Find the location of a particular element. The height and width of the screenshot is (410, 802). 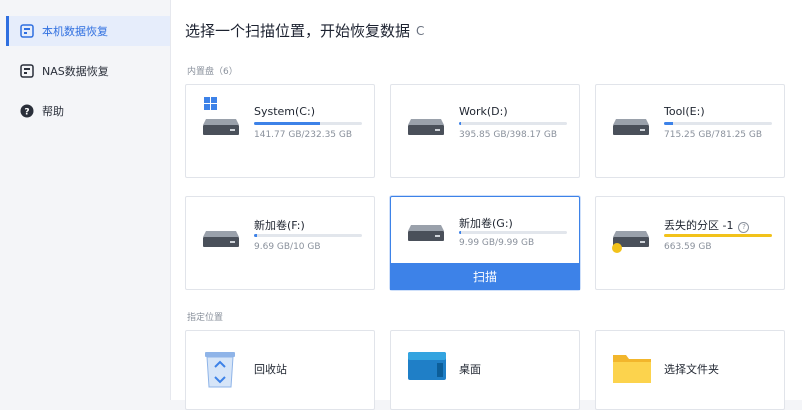

nas-recovery-icon is located at coordinates (27, 71).